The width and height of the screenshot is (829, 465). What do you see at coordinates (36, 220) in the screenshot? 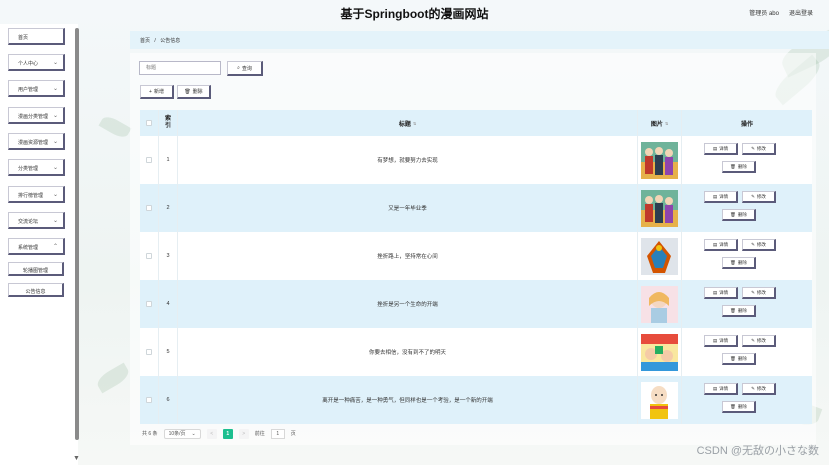
I see `sidebar-item-forum: 交流论坛 ⌄` at bounding box center [36, 220].